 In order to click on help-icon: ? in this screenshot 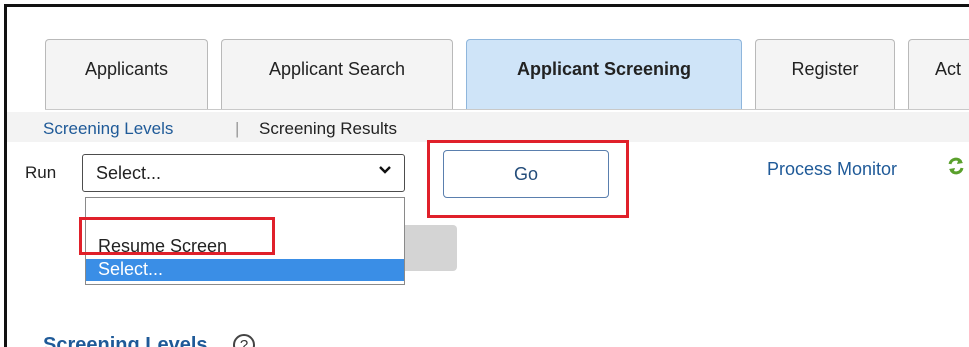, I will do `click(244, 340)`.